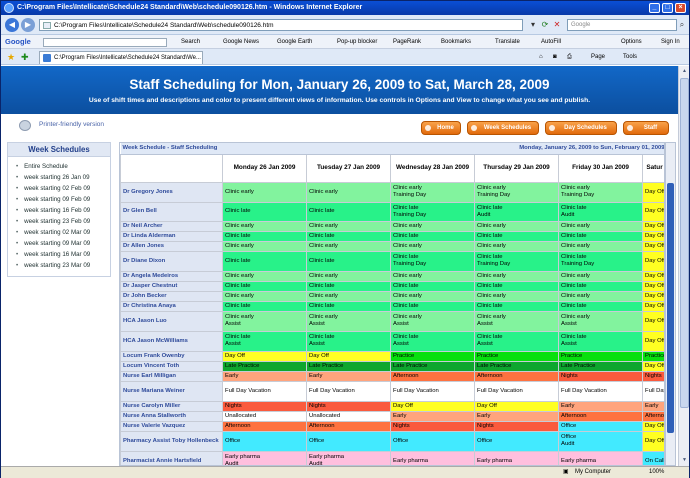 This screenshot has width=690, height=478. Describe the element at coordinates (684, 243) in the screenshot. I see `page-scroll-thumb` at that location.